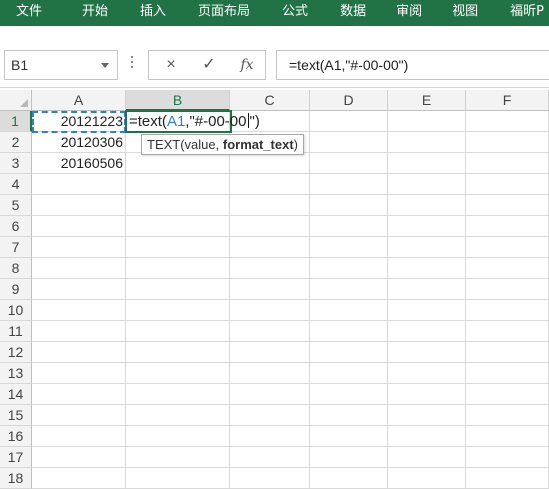 This screenshot has height=489, width=549. Describe the element at coordinates (248, 120) in the screenshot. I see `text-caret` at that location.